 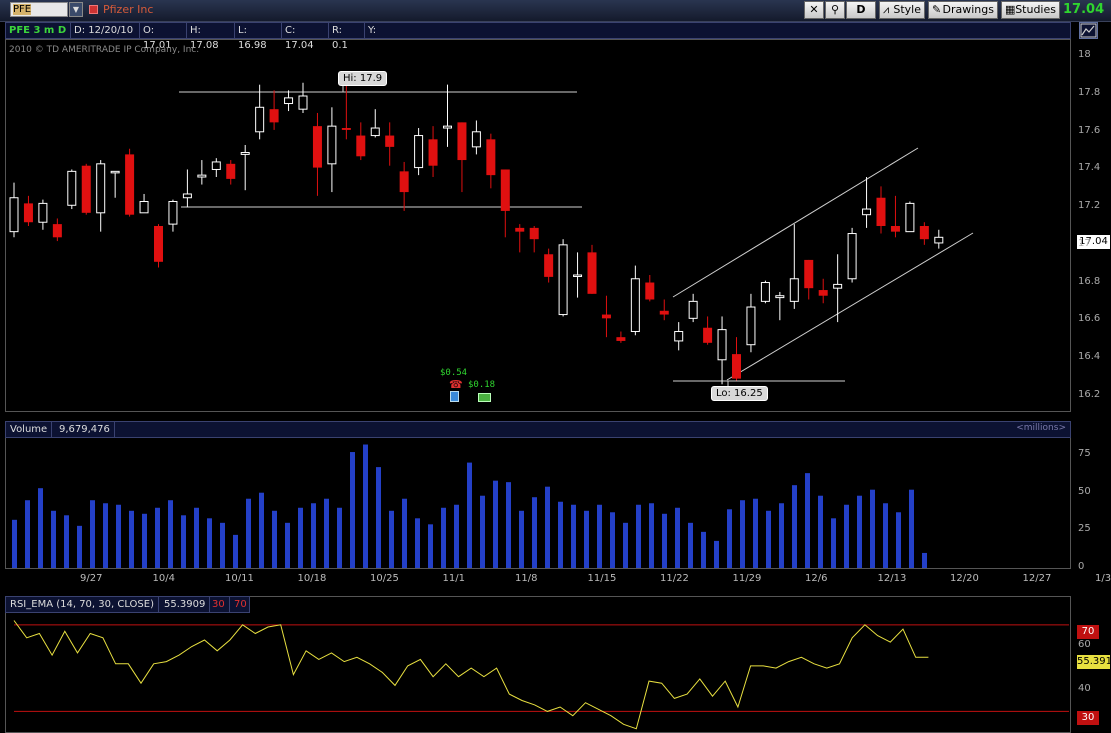 I want to click on price-tick: 16.2, so click(x=1089, y=394).